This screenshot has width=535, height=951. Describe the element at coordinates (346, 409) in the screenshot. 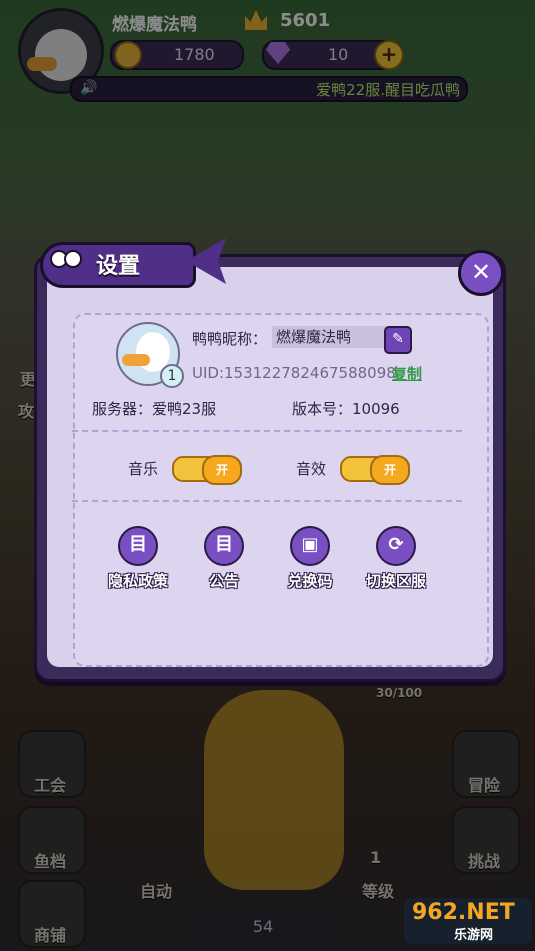

I see `version-info: 版本号：10096` at that location.